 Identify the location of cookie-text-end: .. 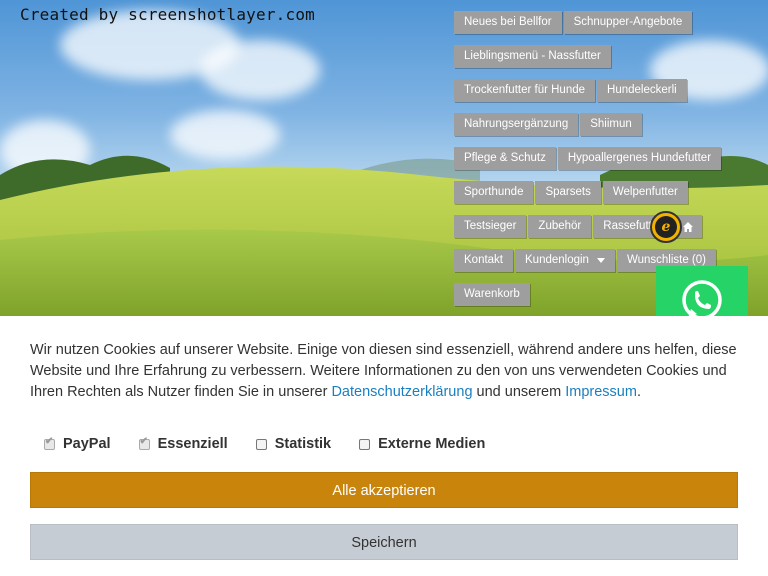
(638, 392).